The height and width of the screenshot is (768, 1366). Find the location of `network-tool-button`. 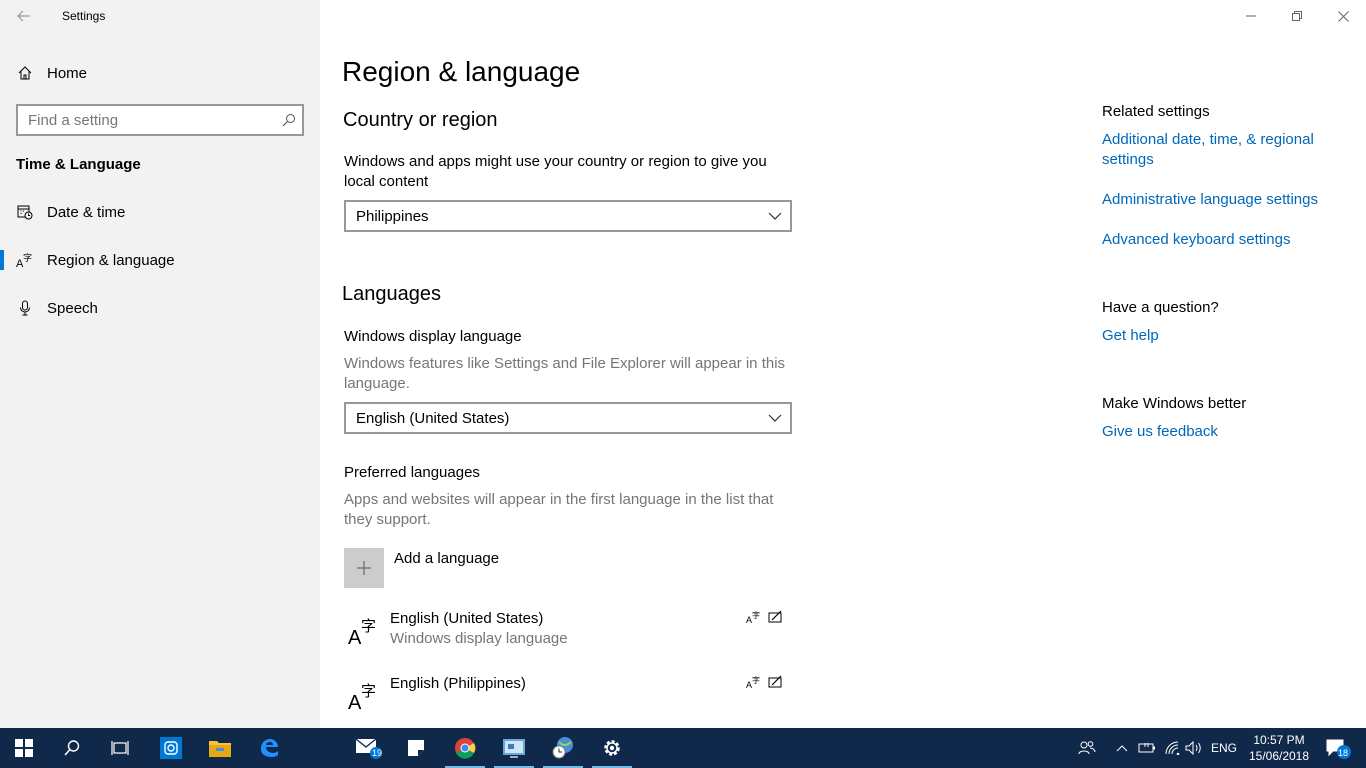

network-tool-button is located at coordinates (563, 748).